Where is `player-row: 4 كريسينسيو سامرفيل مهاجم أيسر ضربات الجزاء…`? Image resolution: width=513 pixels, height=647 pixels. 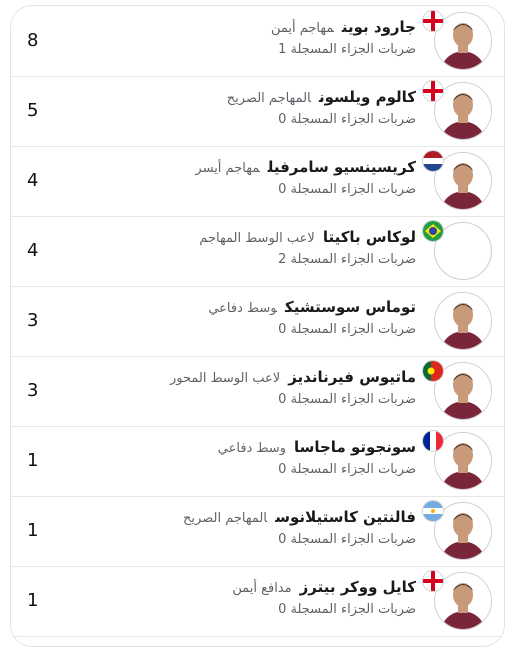
player-row: 4 كريسينسيو سامرفيل مهاجم أيسر ضربات الجزاء… is located at coordinates (257, 181).